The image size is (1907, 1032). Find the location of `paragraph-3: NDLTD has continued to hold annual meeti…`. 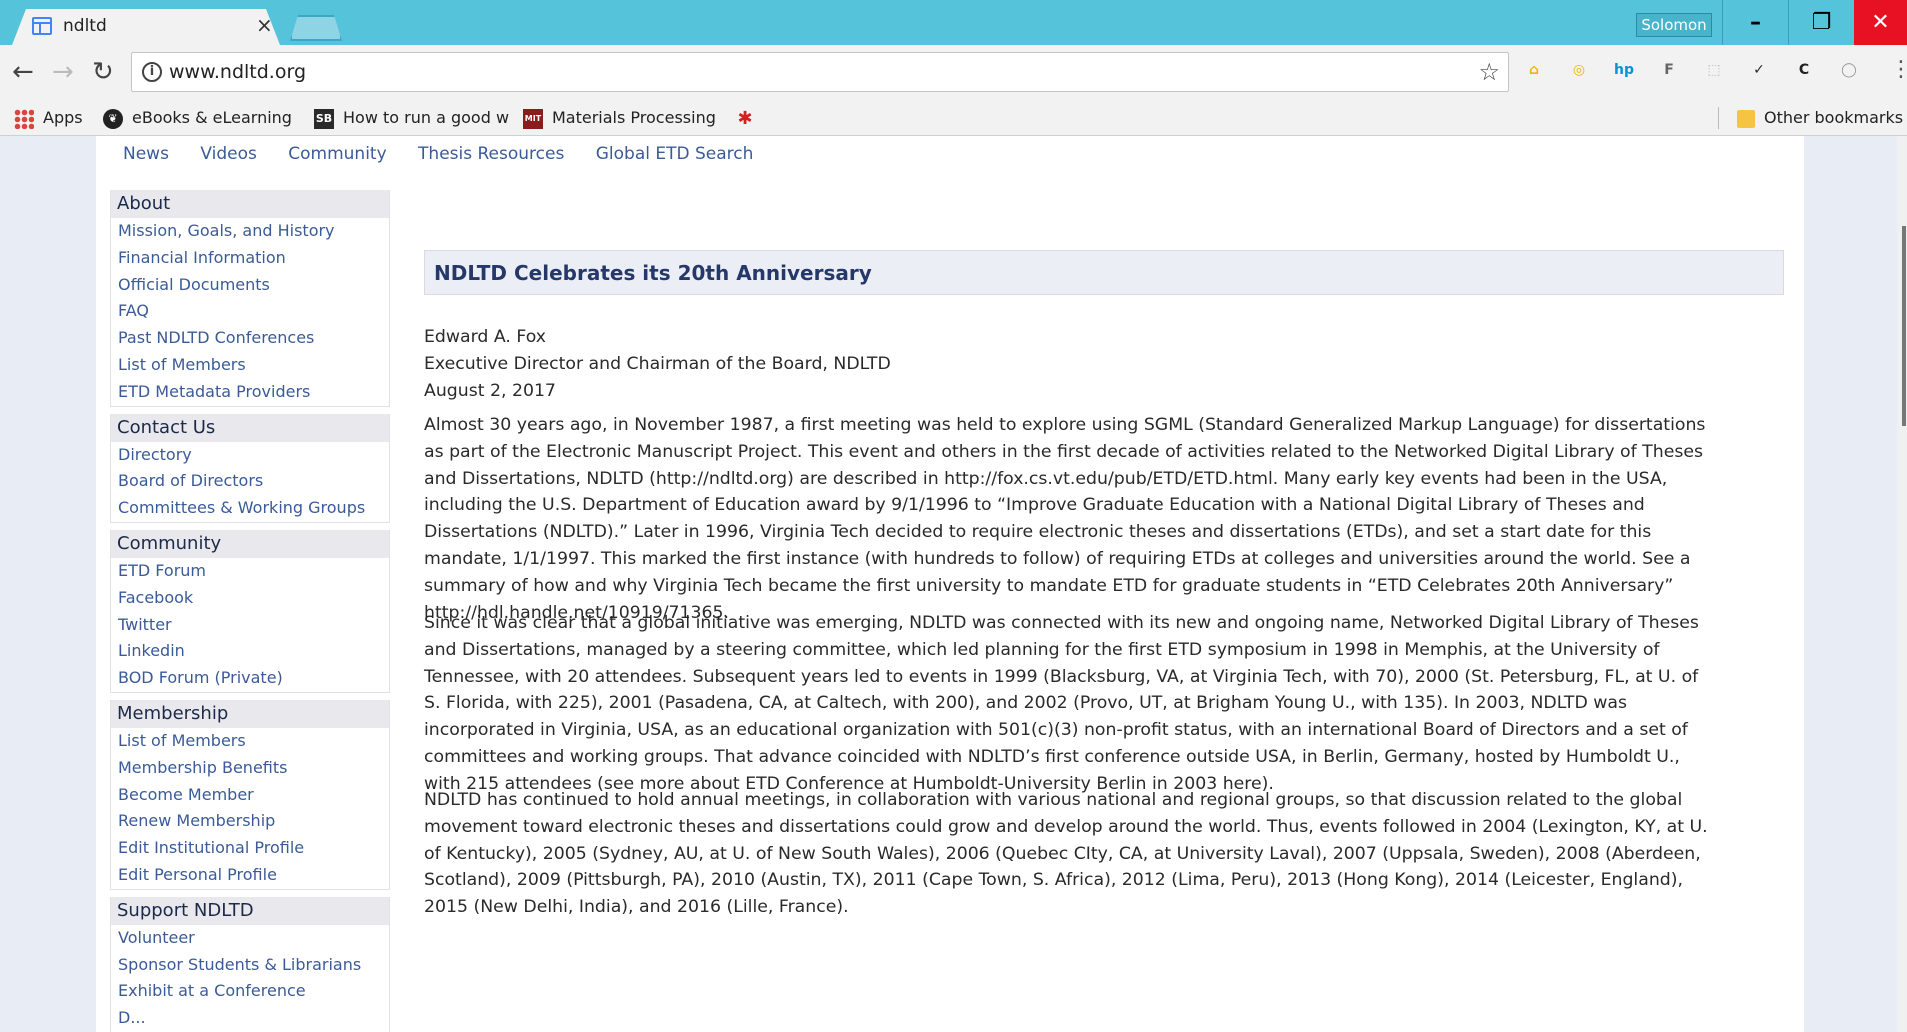

paragraph-3: NDLTD has continued to hold annual meeti… is located at coordinates (1104, 854).